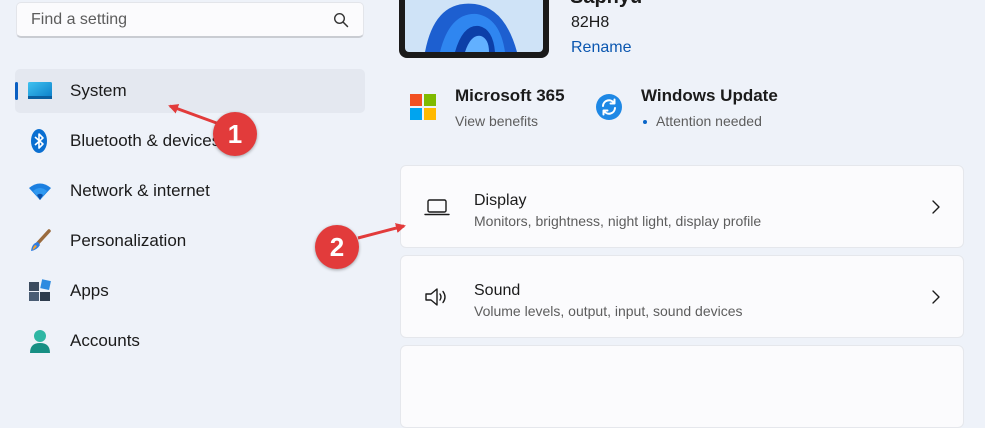 This screenshot has width=985, height=428. I want to click on annotation-badge-1: 1, so click(235, 134).